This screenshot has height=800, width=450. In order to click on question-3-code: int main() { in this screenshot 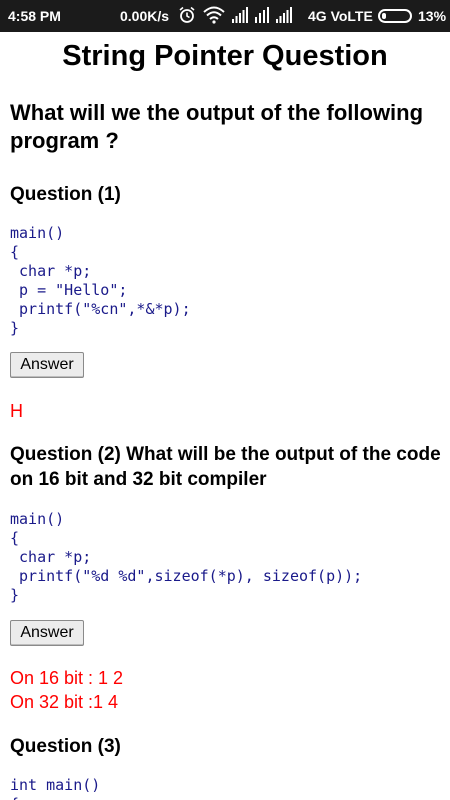, I will do `click(55, 788)`.